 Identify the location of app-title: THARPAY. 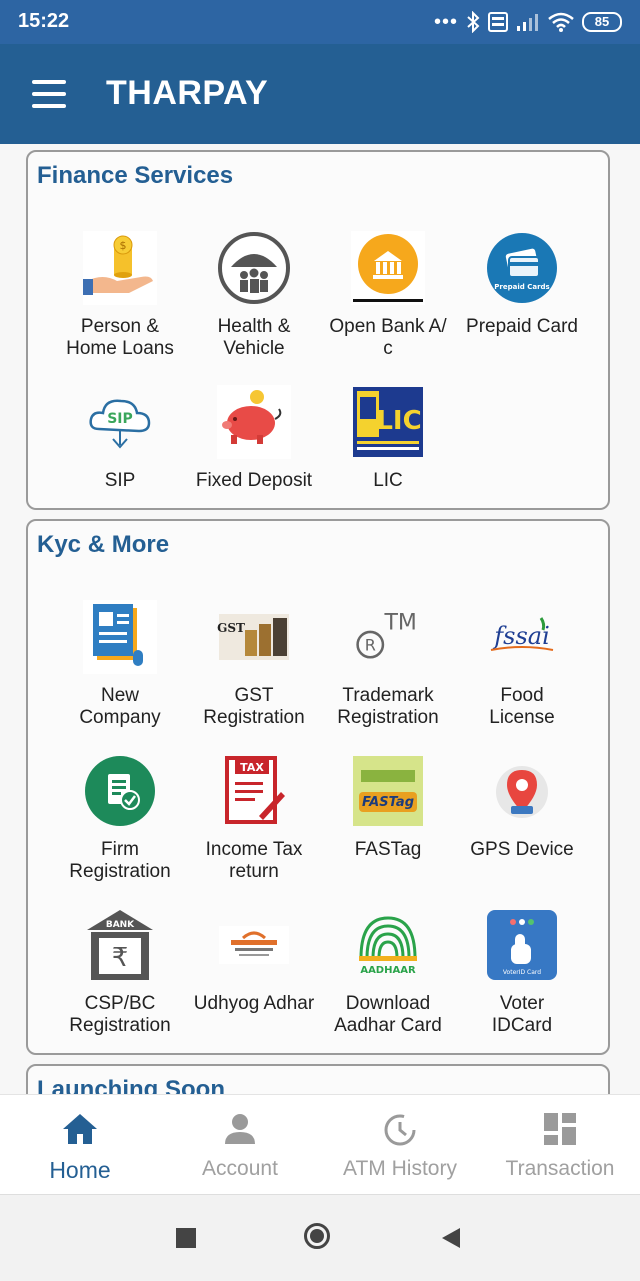
(187, 93).